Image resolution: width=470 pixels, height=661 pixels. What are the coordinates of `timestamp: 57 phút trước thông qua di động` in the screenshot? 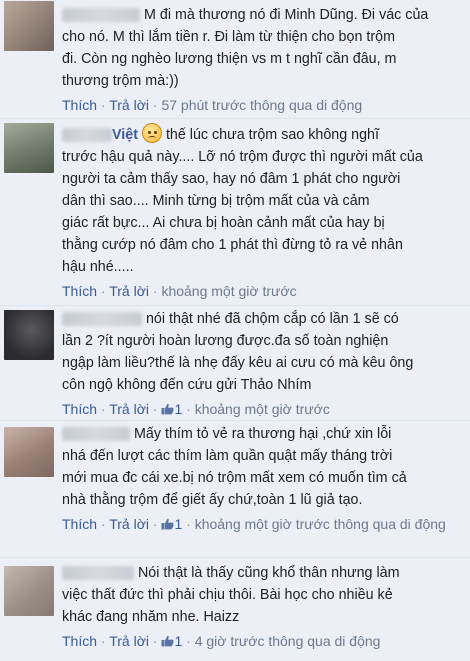 It's located at (261, 105).